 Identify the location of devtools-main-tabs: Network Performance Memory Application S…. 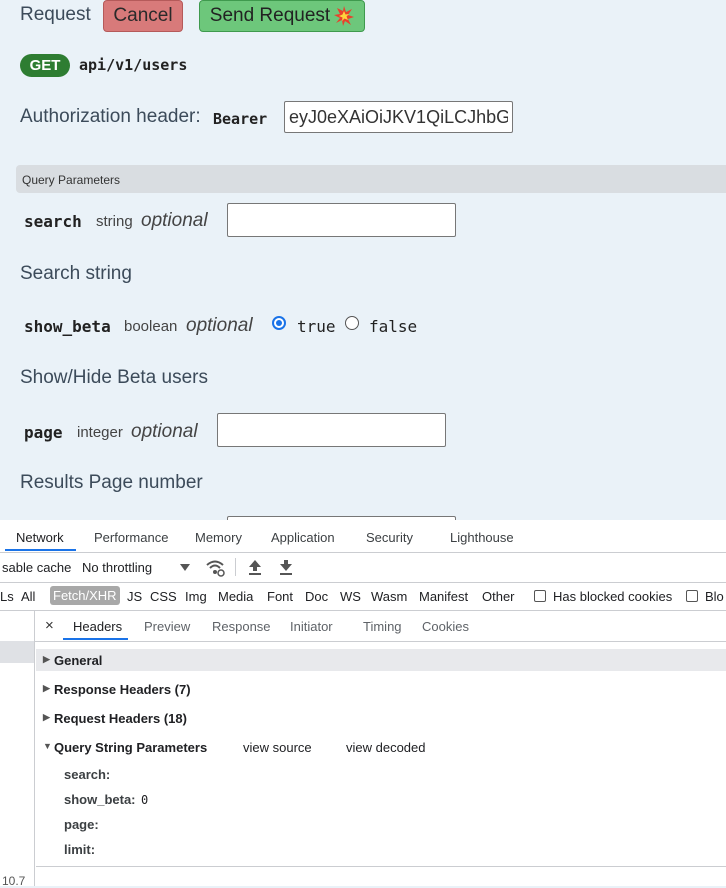
(363, 536).